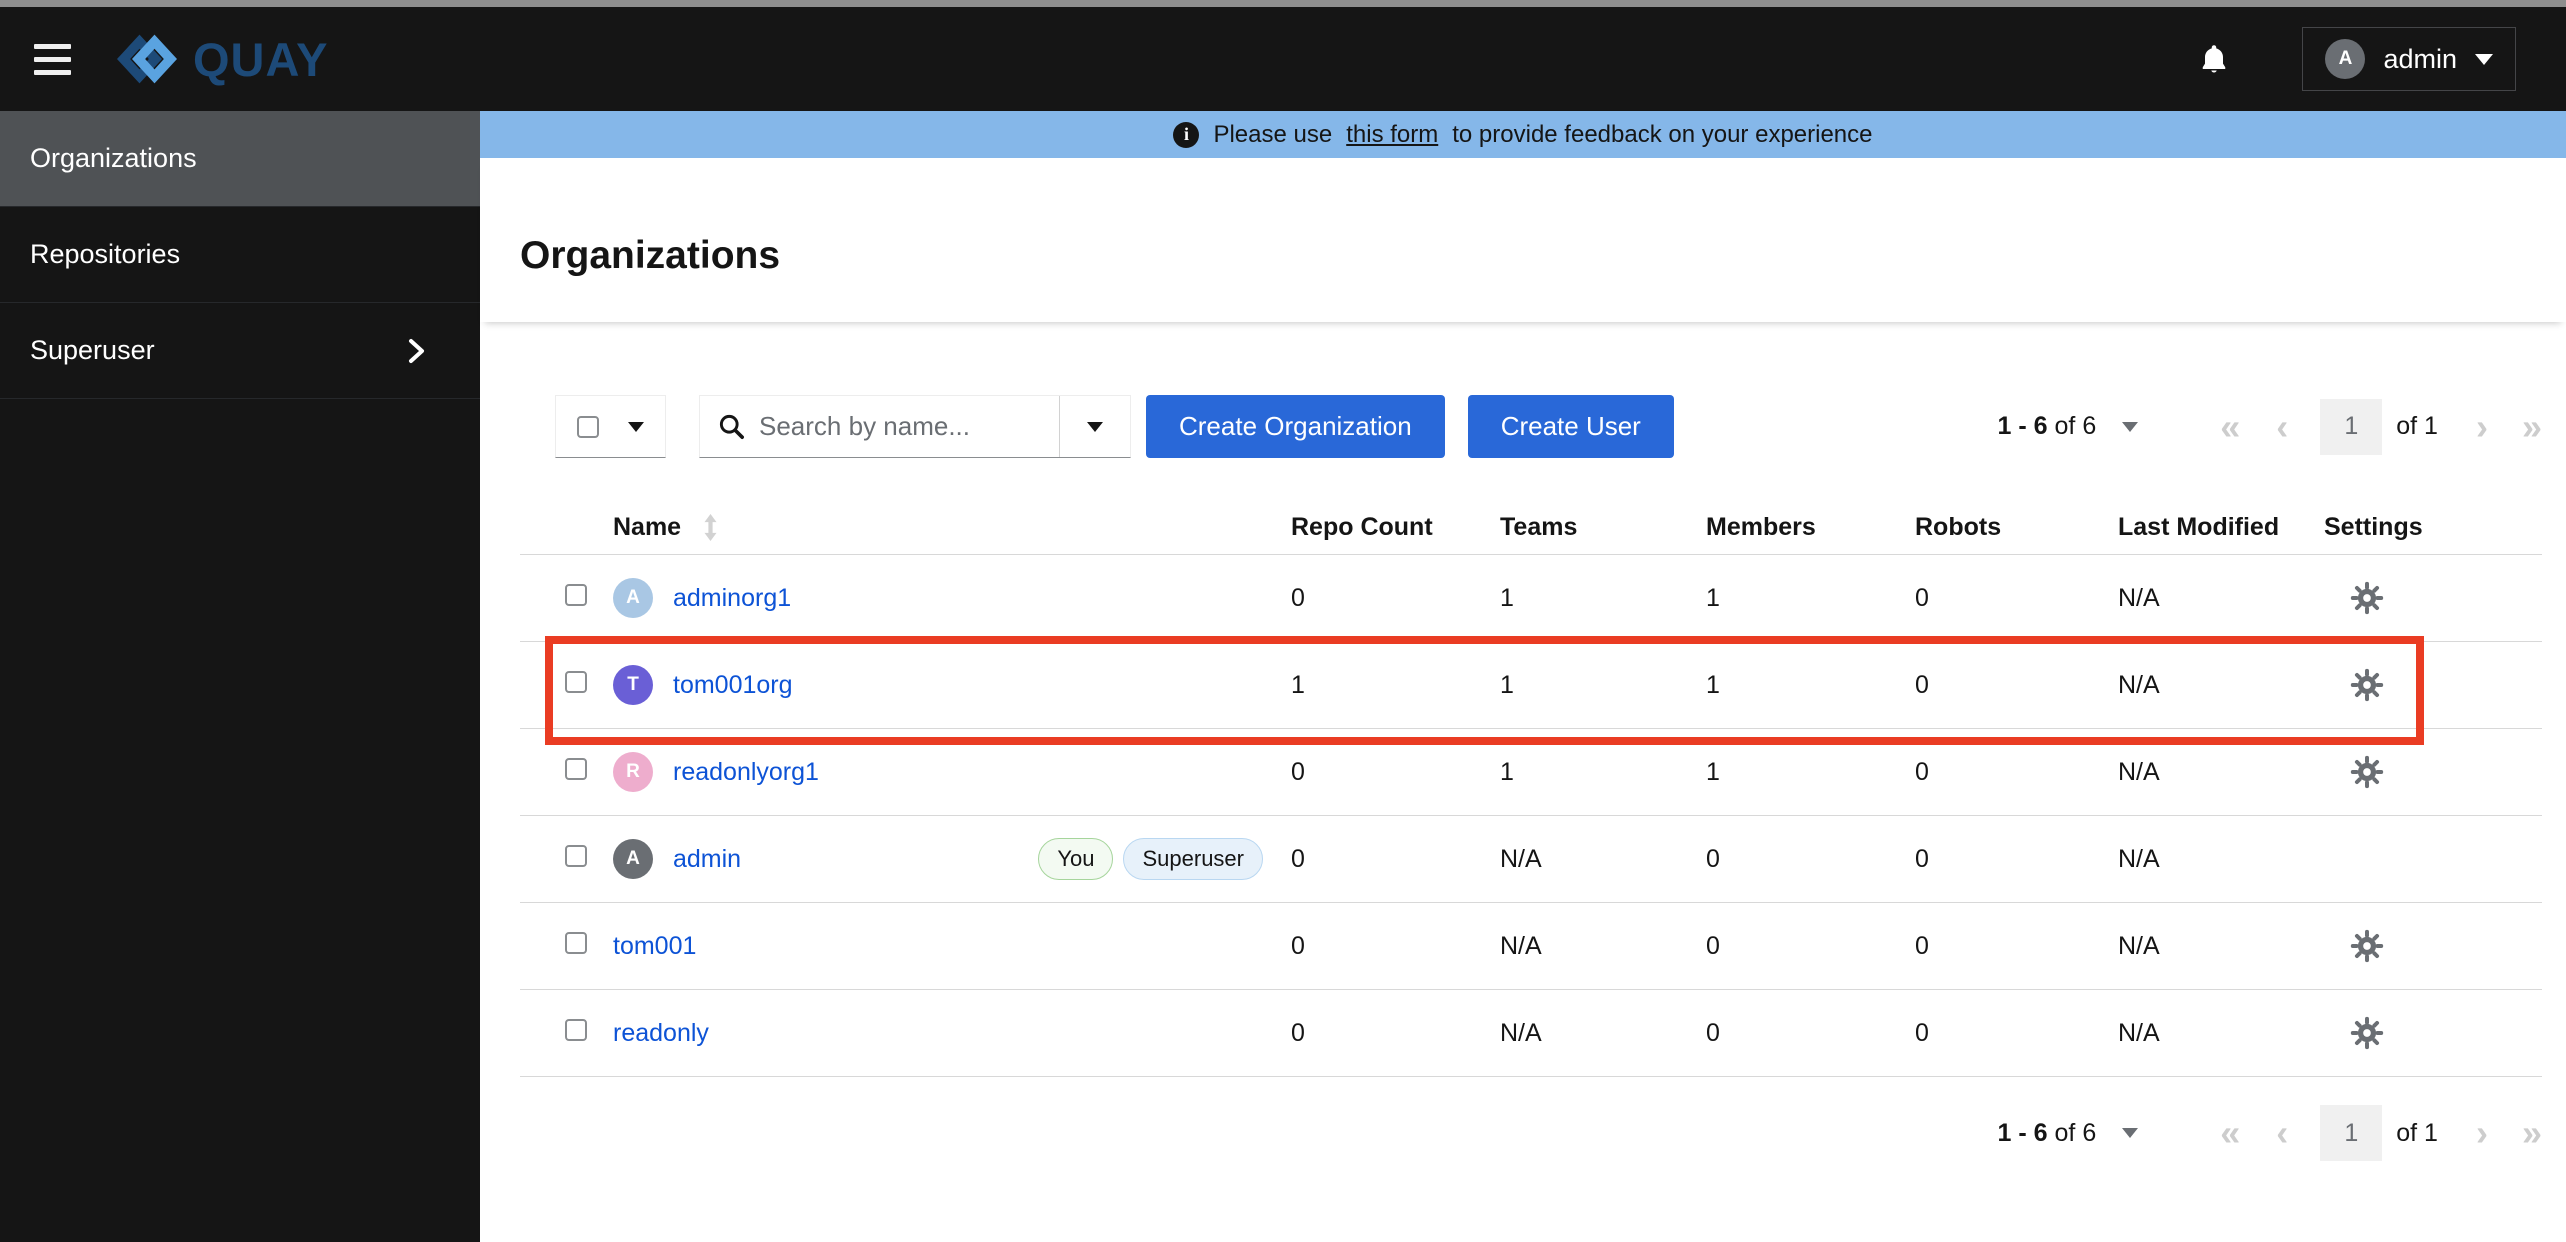  I want to click on sidebar-item-repositories: Repositories, so click(240, 255).